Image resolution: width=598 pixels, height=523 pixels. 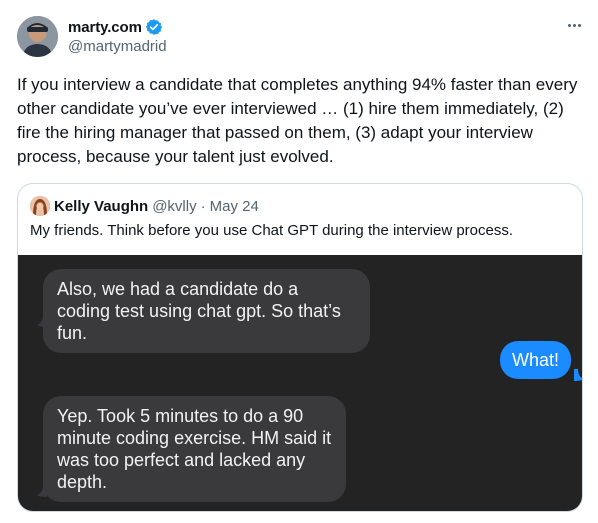 I want to click on verified-badge-icon, so click(x=154, y=27).